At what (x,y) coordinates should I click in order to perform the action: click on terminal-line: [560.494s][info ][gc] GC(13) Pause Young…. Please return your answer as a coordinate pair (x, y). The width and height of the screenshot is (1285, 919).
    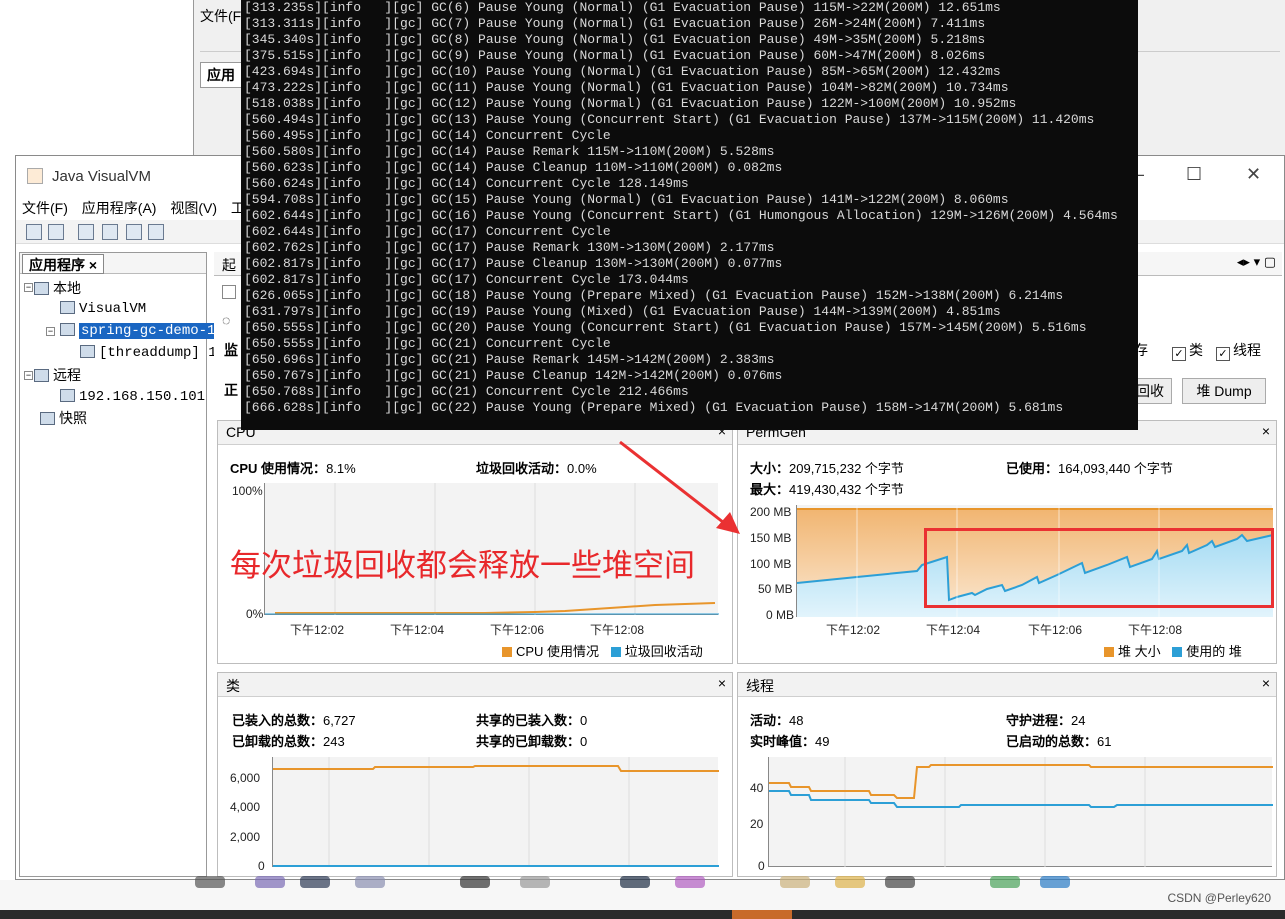
    Looking at the image, I should click on (669, 119).